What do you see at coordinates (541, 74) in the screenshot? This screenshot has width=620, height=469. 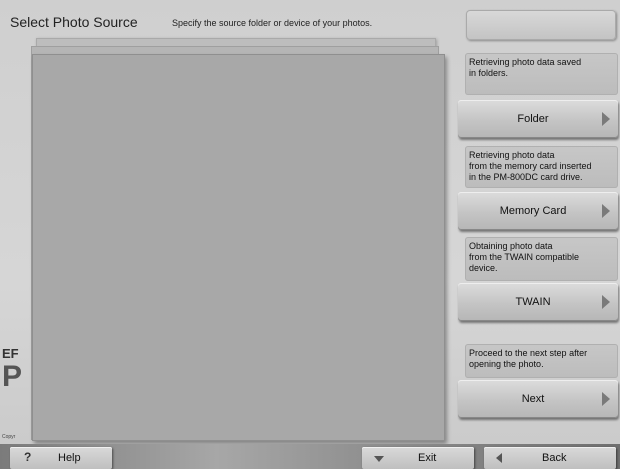 I see `folder-description: Retrieving photo data saved in folders.` at bounding box center [541, 74].